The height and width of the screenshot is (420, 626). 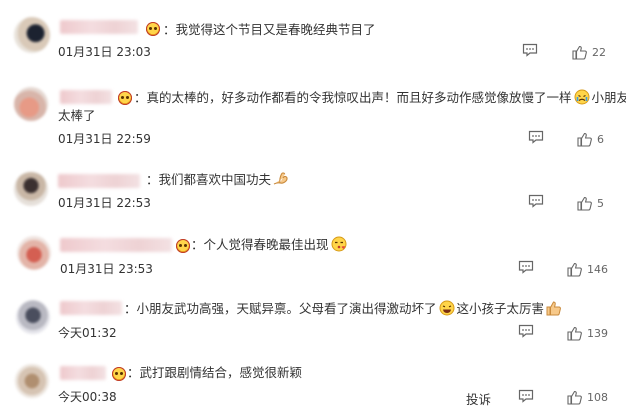 What do you see at coordinates (270, 246) in the screenshot?
I see `comment-text: ：个人觉得春晚最佳出现` at bounding box center [270, 246].